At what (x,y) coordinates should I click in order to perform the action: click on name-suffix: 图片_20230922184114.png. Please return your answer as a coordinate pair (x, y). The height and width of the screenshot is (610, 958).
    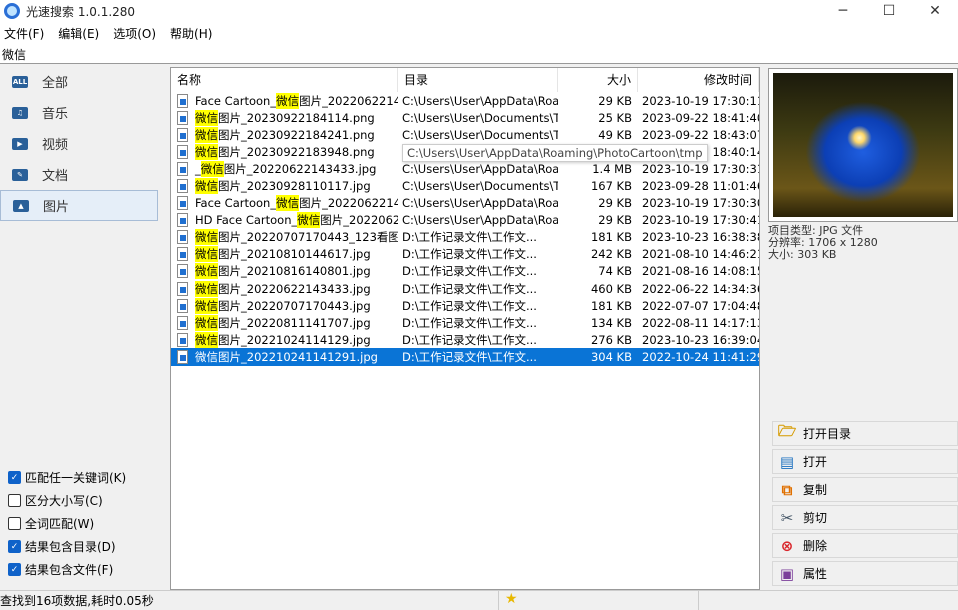
    Looking at the image, I should click on (296, 117).